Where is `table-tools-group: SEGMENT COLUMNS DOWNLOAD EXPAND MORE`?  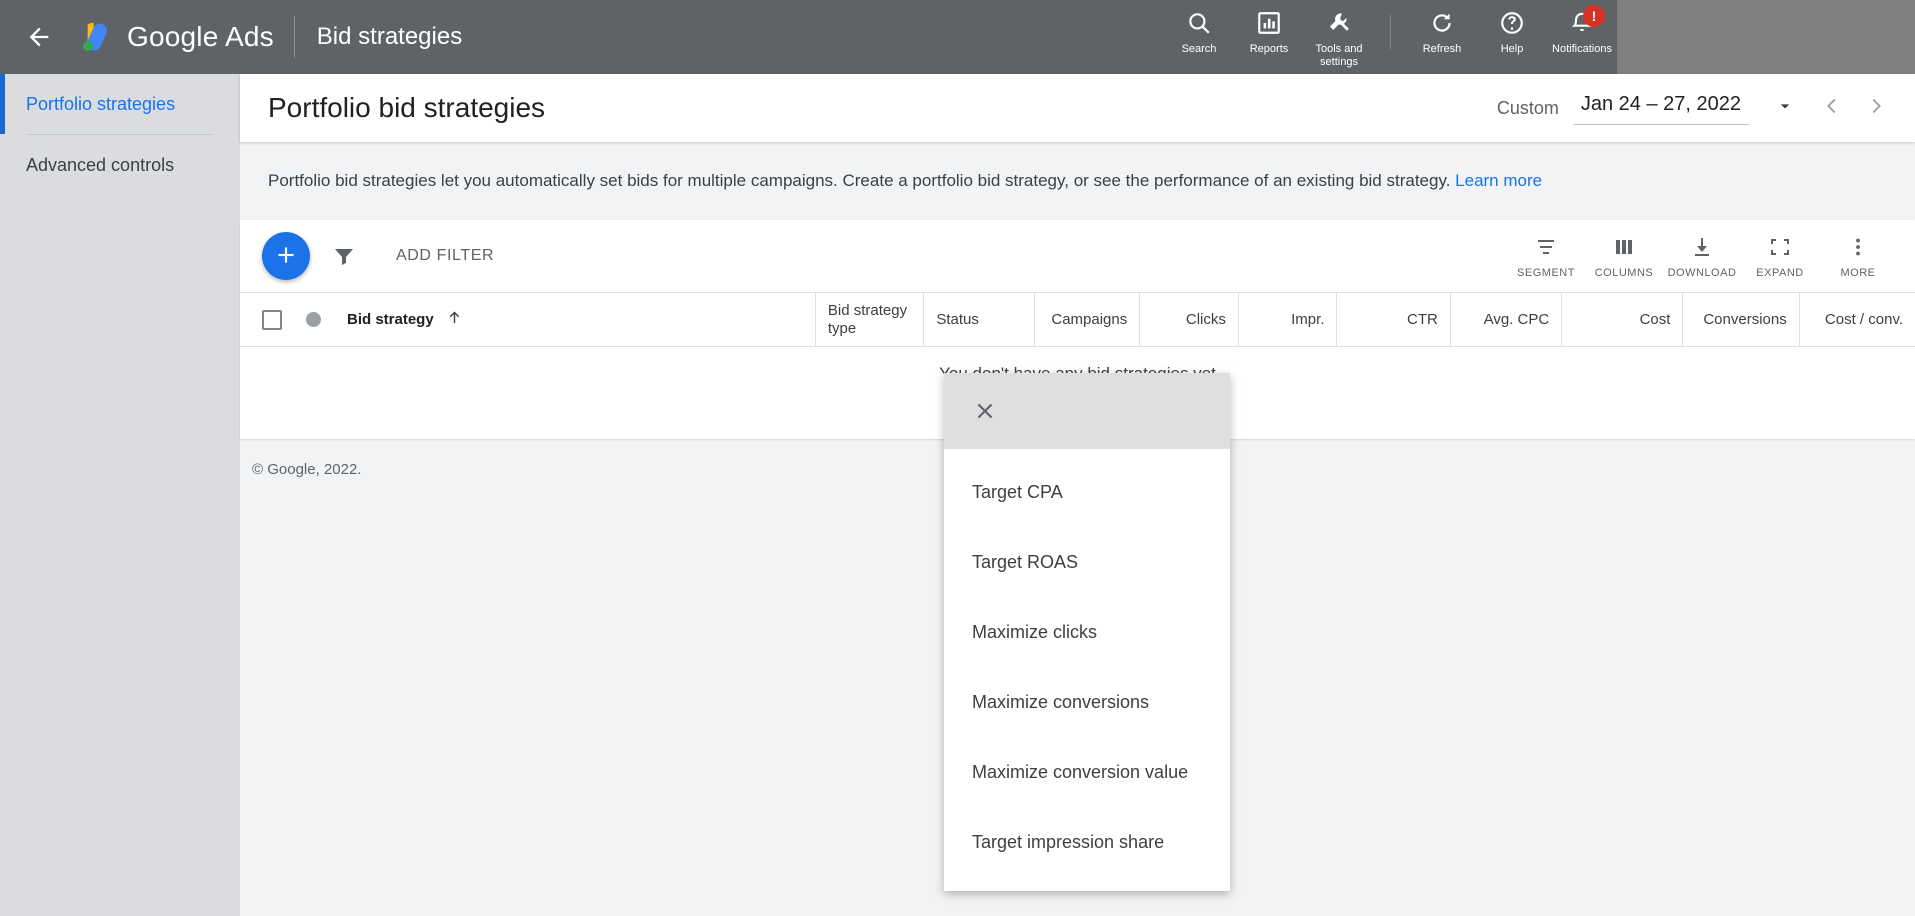
table-tools-group: SEGMENT COLUMNS DOWNLOAD EXPAND MORE is located at coordinates (1702, 256).